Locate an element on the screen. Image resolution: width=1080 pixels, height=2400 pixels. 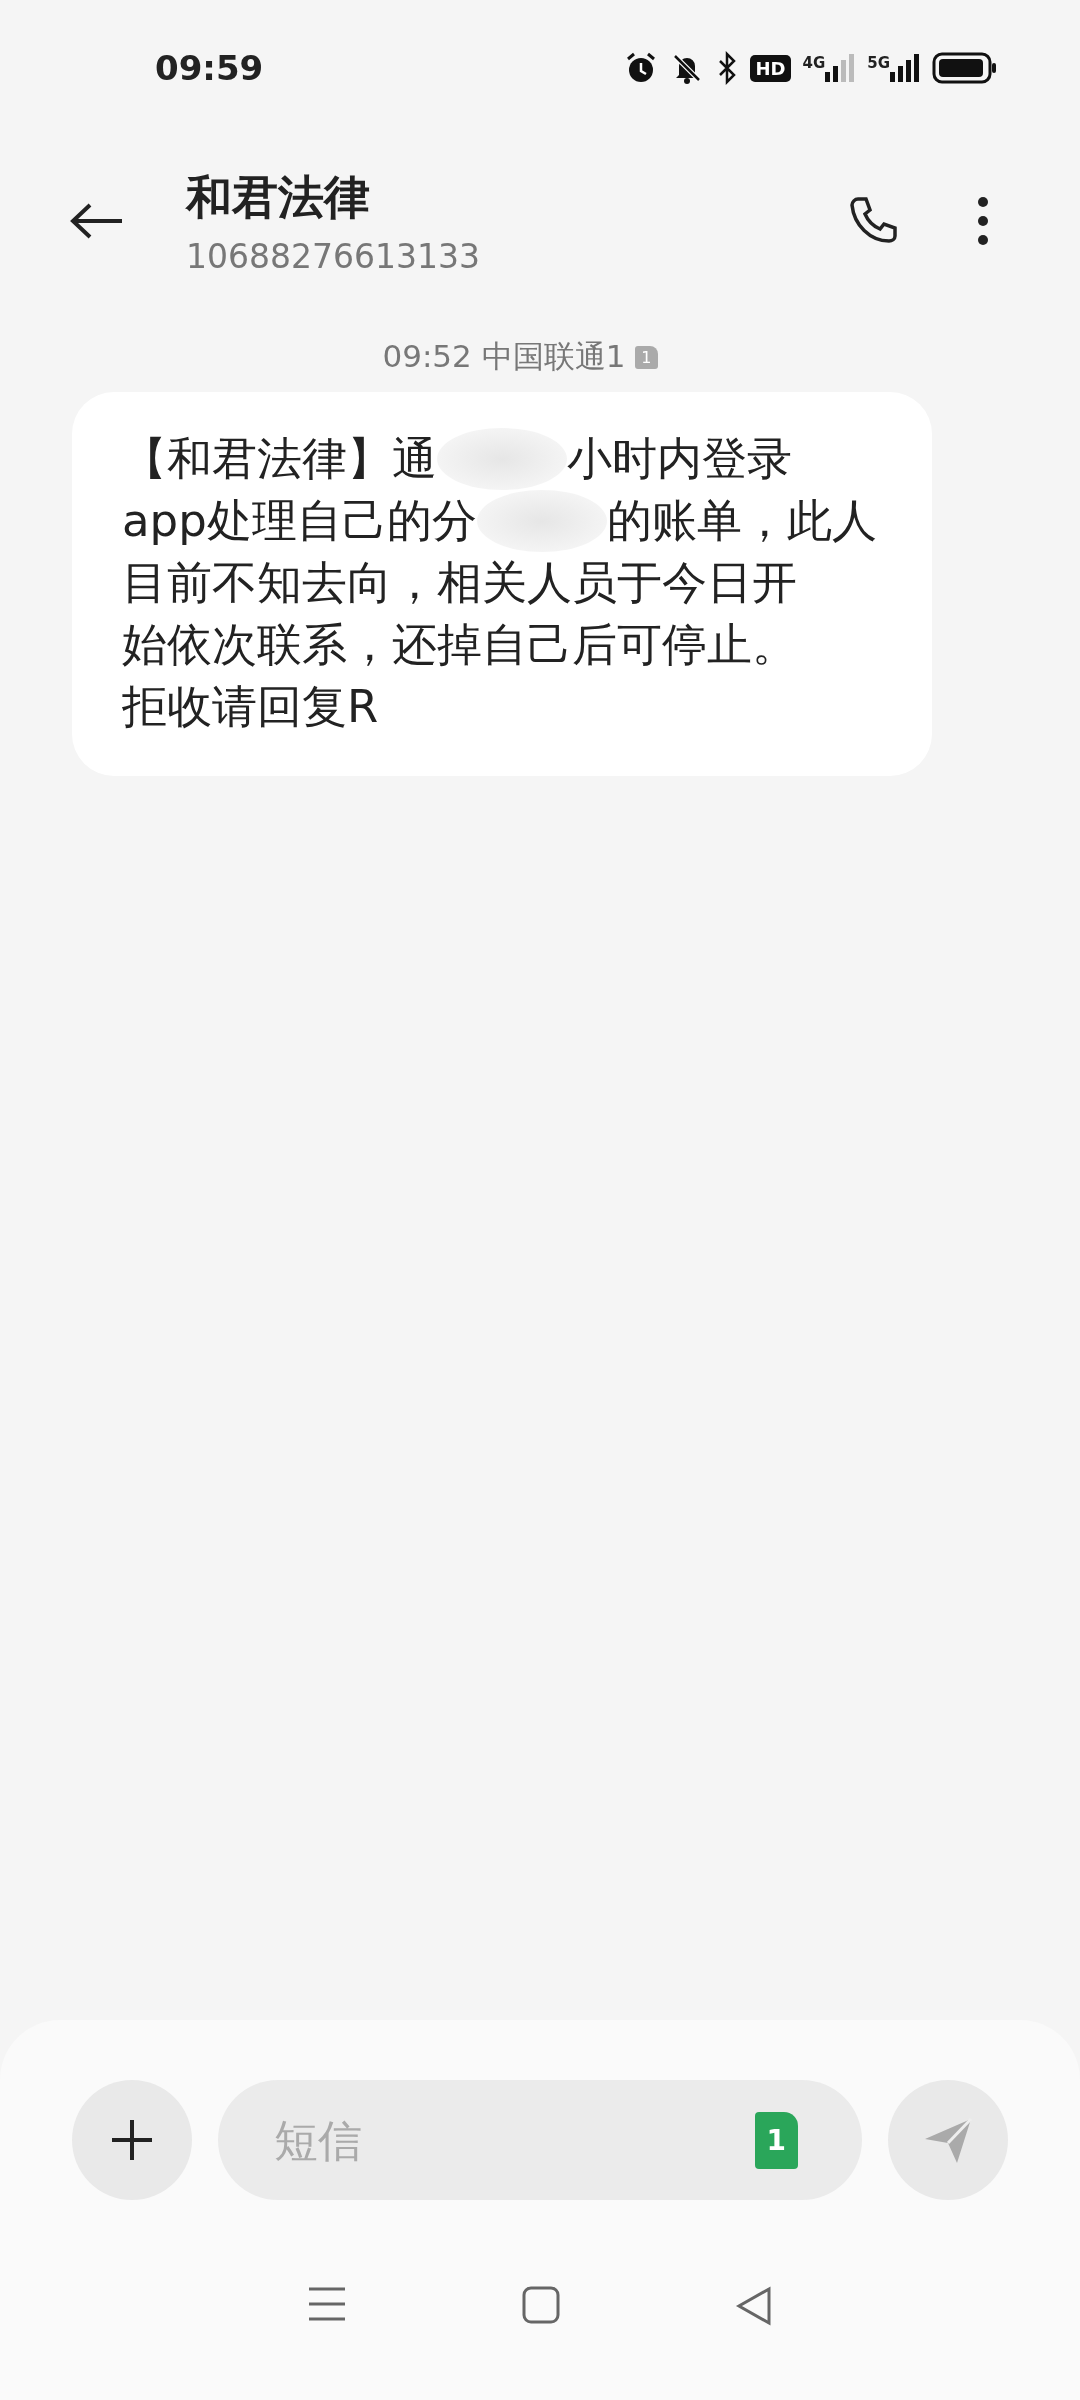
back-nav-icon is located at coordinates (753, 2306).